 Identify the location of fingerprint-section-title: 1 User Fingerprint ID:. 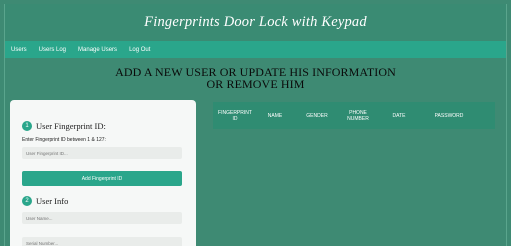
(109, 126).